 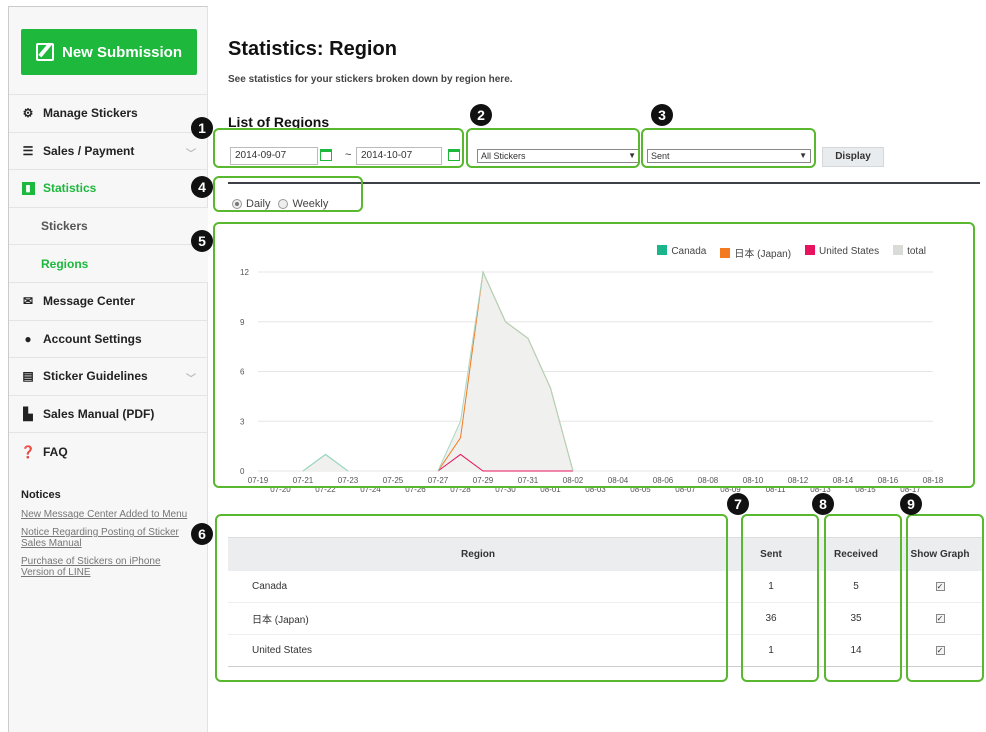 What do you see at coordinates (728, 148) in the screenshot?
I see `annotation-box-type-select` at bounding box center [728, 148].